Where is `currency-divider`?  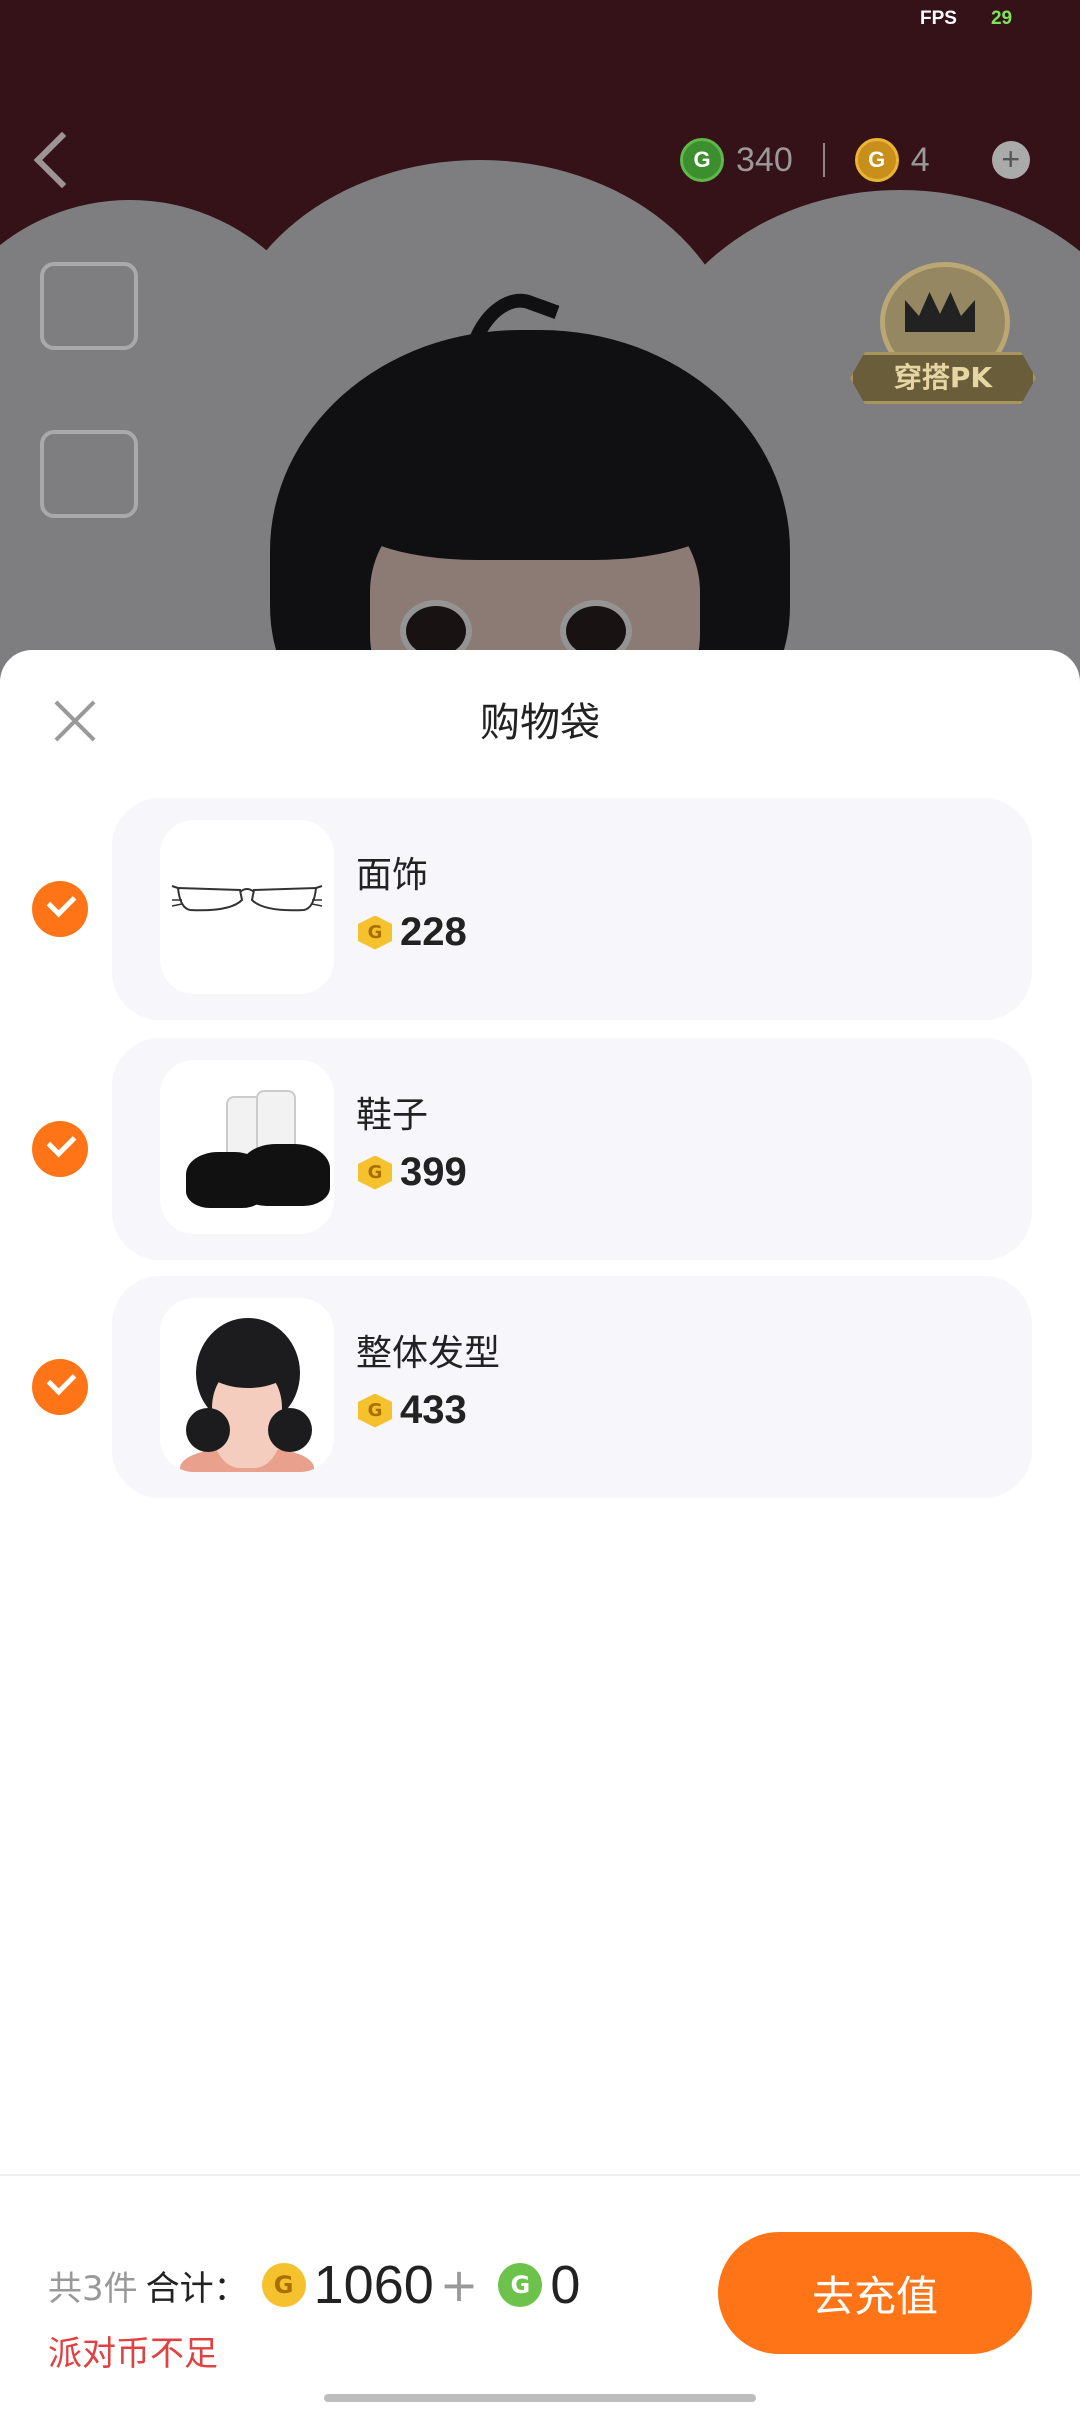
currency-divider is located at coordinates (823, 160).